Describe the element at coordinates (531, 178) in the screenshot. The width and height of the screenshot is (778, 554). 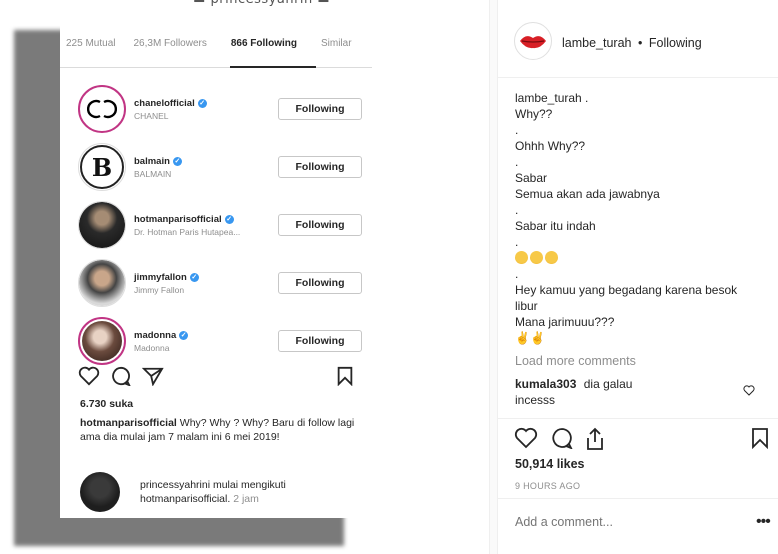
I see `caption-line: Sabar` at that location.